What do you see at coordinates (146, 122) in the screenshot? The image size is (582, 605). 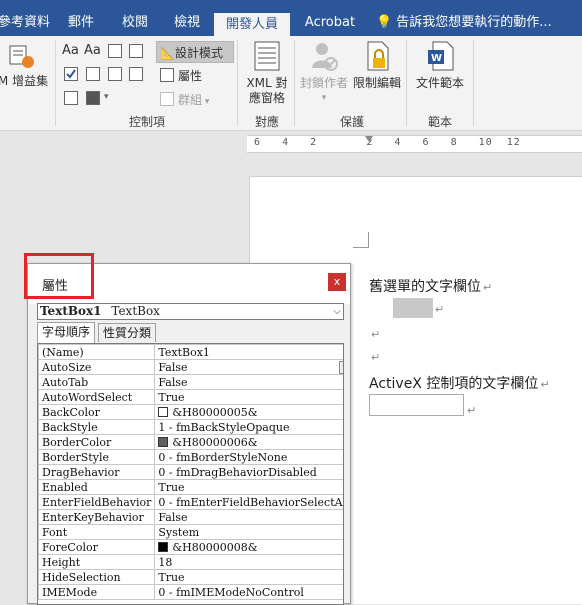 I see `controls-group-label: 控制項` at bounding box center [146, 122].